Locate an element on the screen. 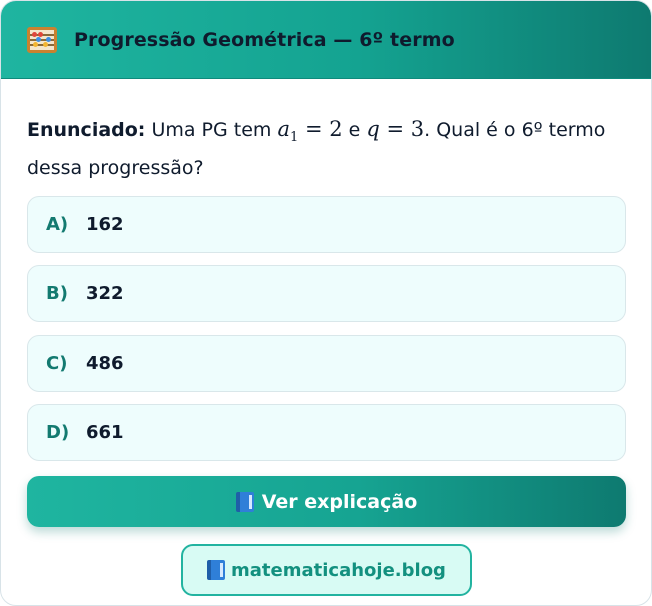 The image size is (652, 606). option-d: D) 661 is located at coordinates (326, 432).